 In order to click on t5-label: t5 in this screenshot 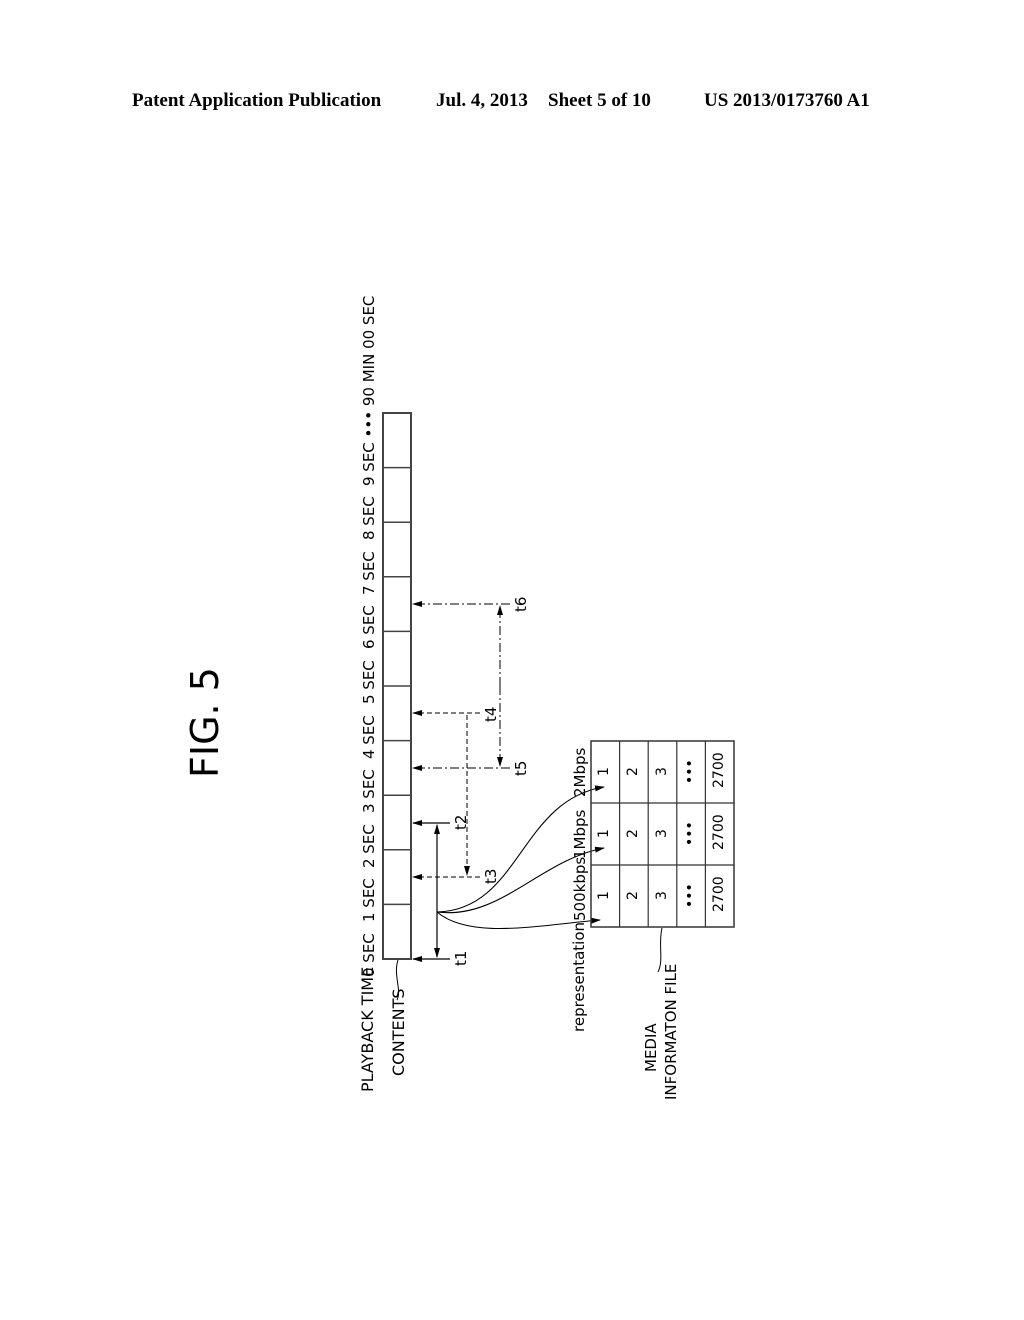, I will do `click(521, 768)`.